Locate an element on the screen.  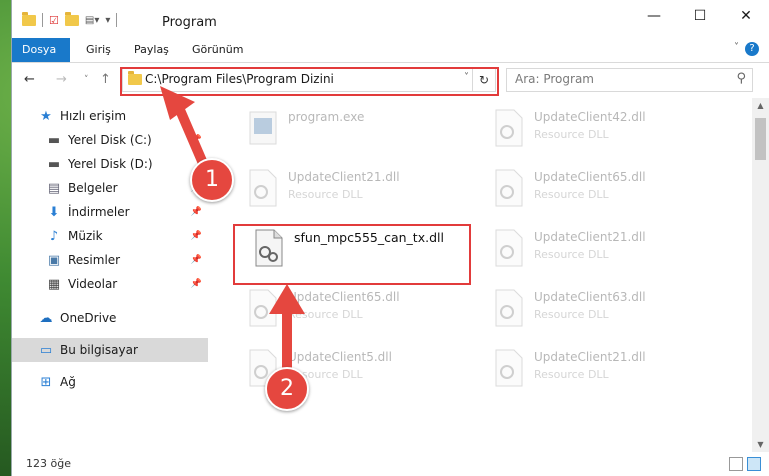
annotation-arrows is located at coordinates (232, 230).